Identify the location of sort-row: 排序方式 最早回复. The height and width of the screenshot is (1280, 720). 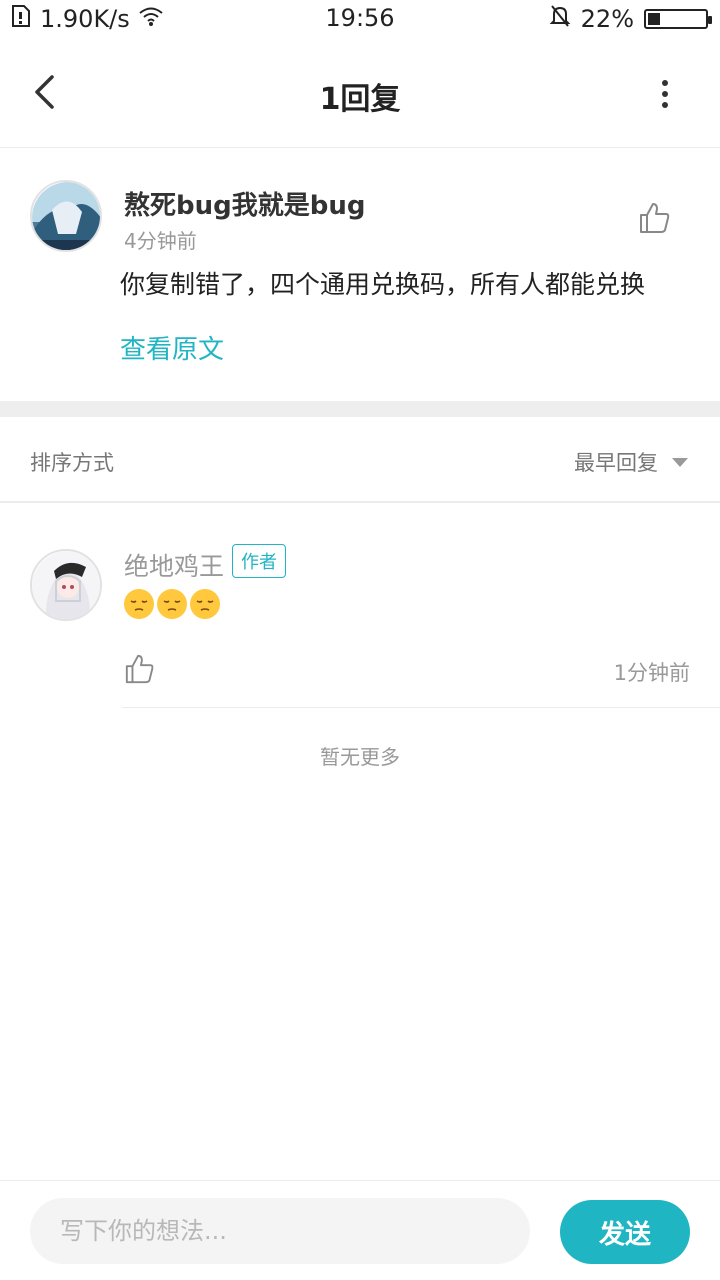
(360, 460).